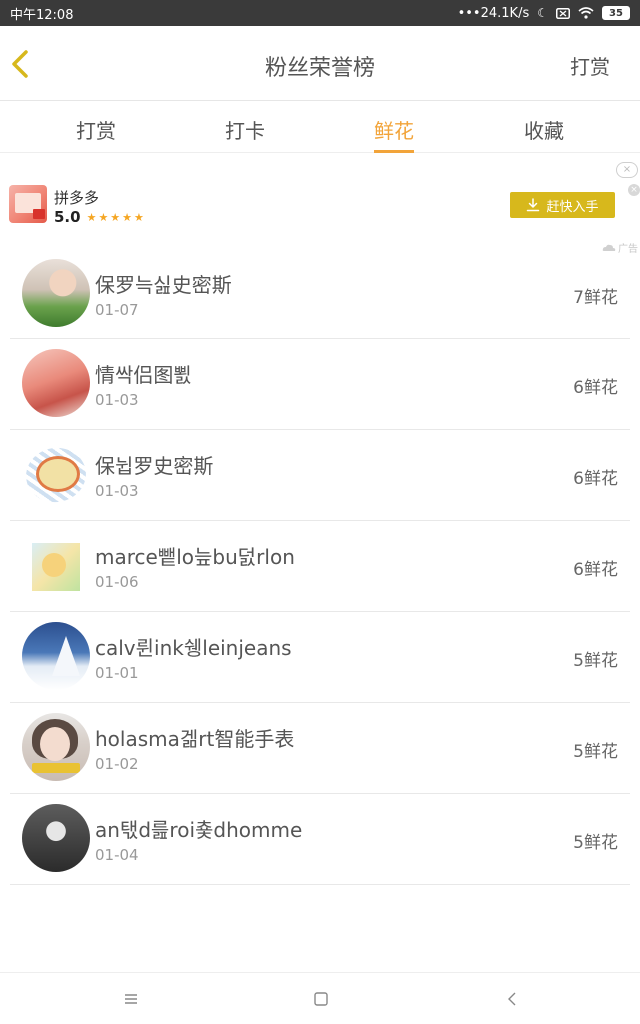 The height and width of the screenshot is (1024, 640). What do you see at coordinates (627, 170) in the screenshot?
I see `ad-close-button: ×` at bounding box center [627, 170].